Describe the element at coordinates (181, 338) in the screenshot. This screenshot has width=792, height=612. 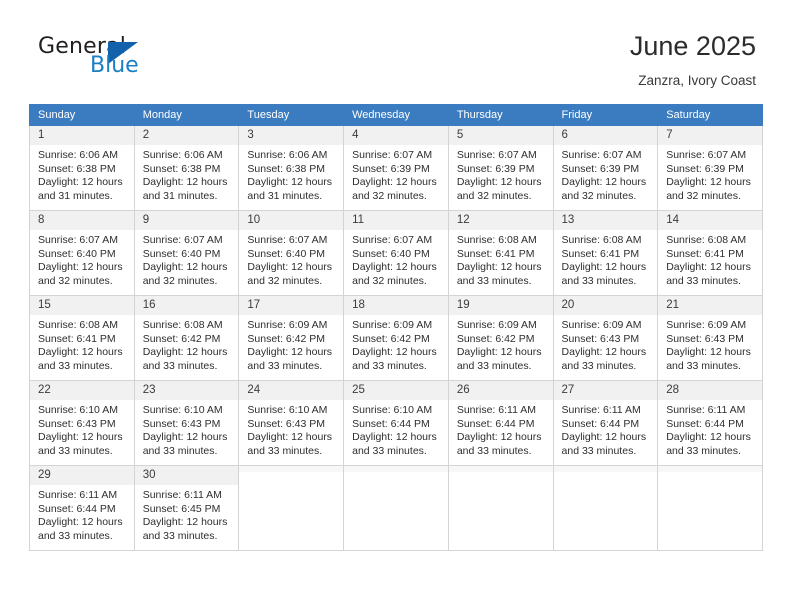
I see `sunset-text: Sunset: 6:42 PM` at that location.